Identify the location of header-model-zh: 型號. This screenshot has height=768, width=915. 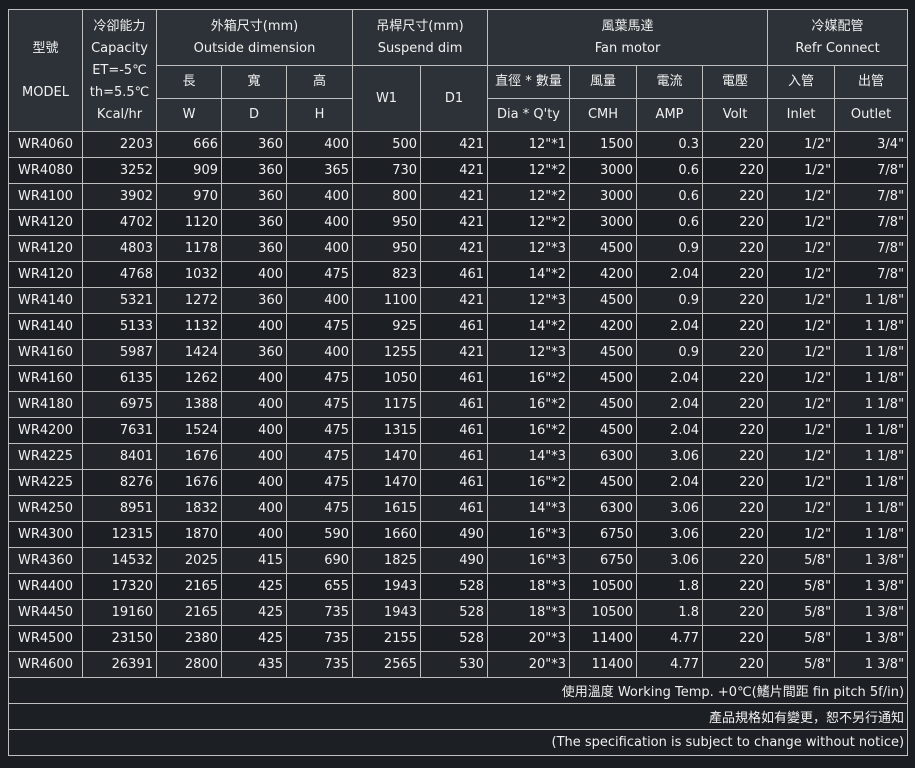
(45, 48).